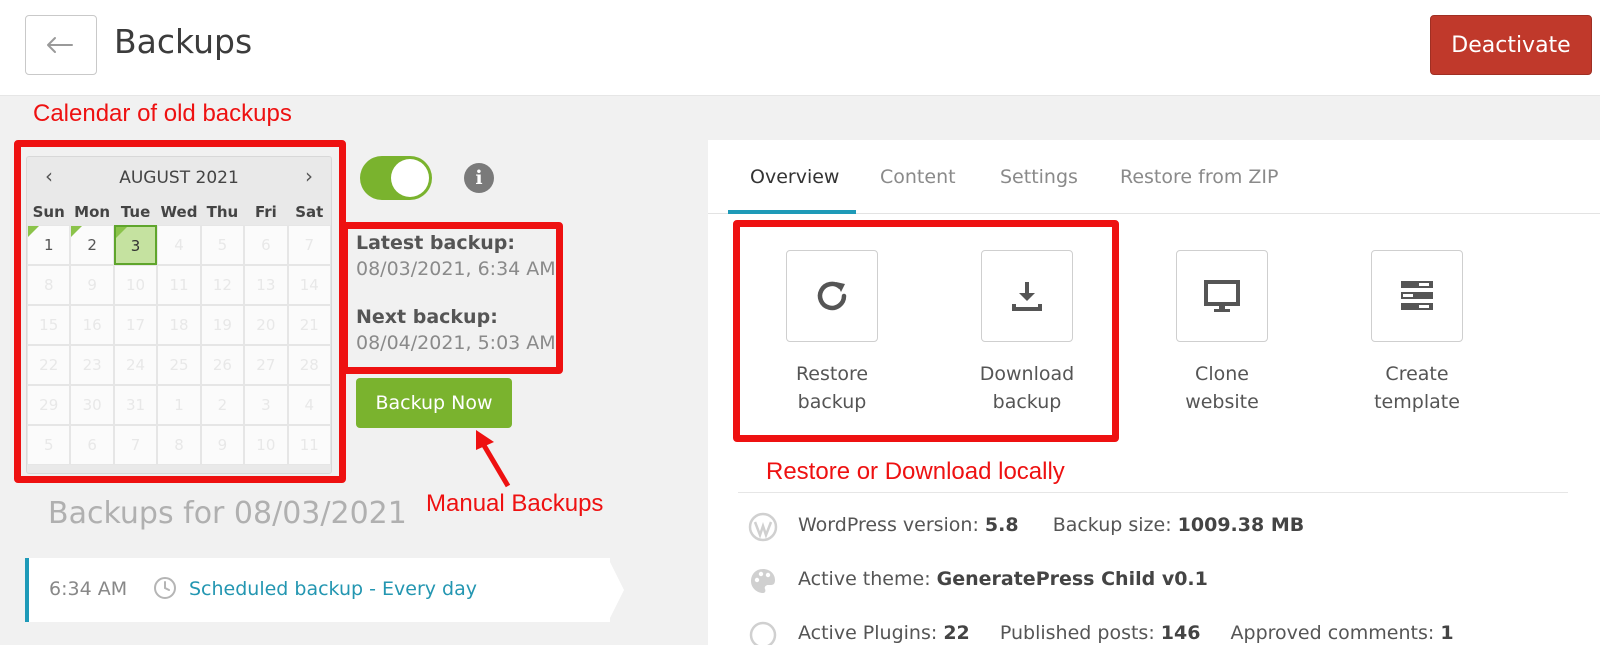  Describe the element at coordinates (266, 285) in the screenshot. I see `calendar-day: 13` at that location.